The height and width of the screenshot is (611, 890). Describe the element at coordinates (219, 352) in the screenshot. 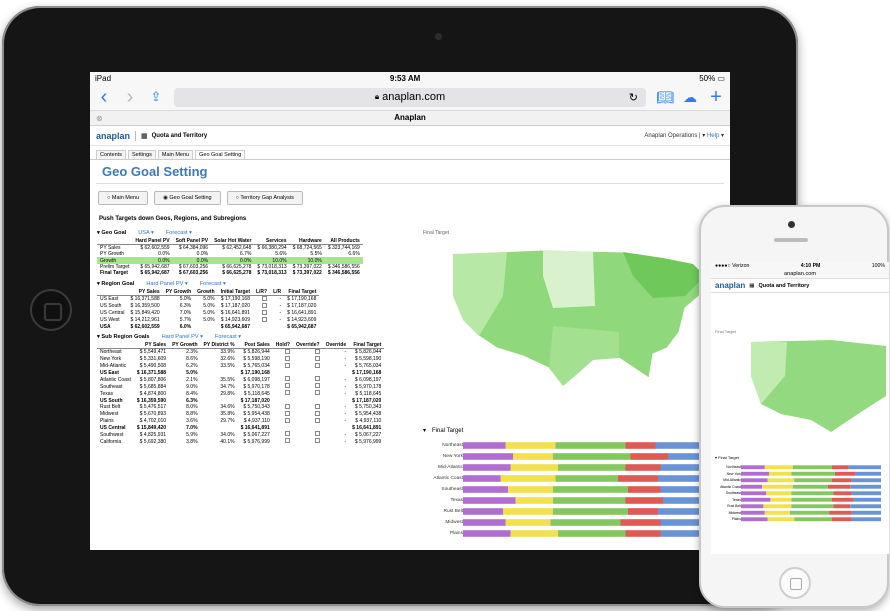

I see `table-cell: 33.9%` at that location.